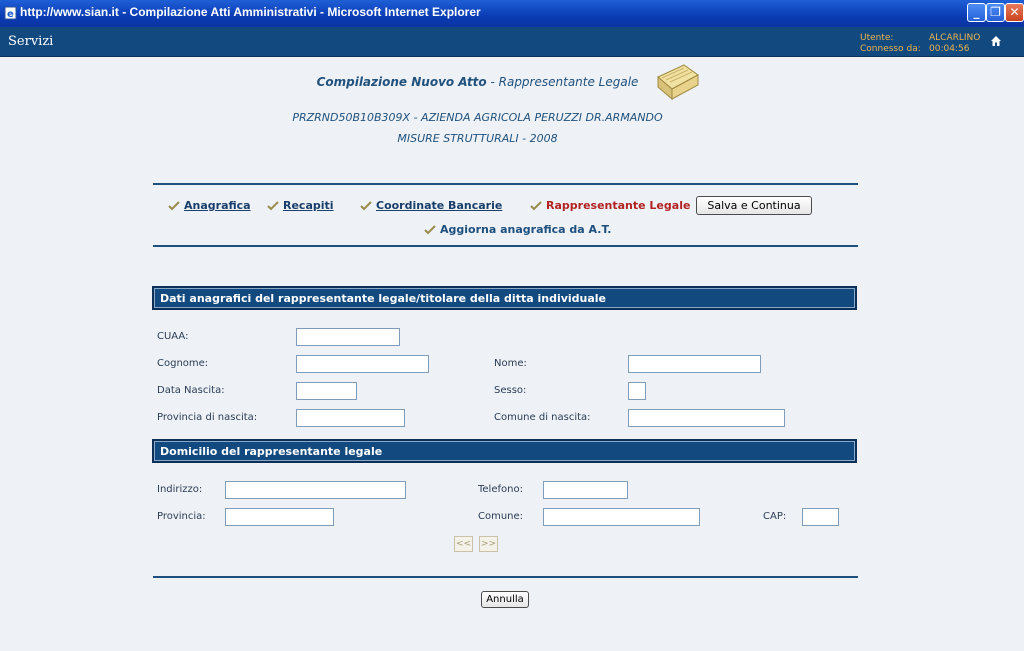 The width and height of the screenshot is (1024, 651). Describe the element at coordinates (706, 418) in the screenshot. I see `comune-nascita-input` at that location.